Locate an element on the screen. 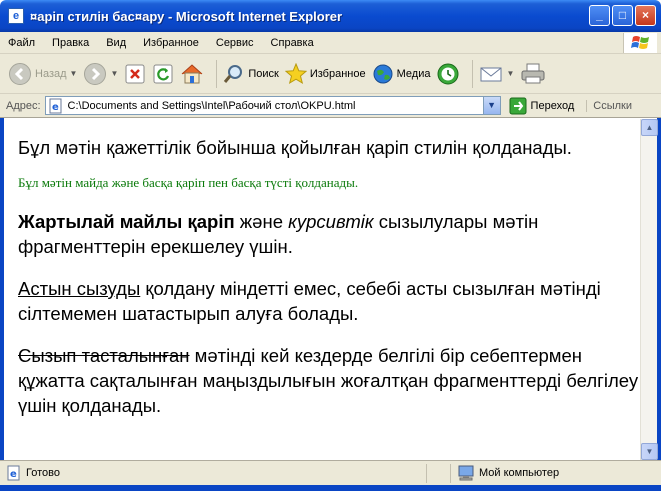  back-button: Назад ▼ is located at coordinates (42, 74).